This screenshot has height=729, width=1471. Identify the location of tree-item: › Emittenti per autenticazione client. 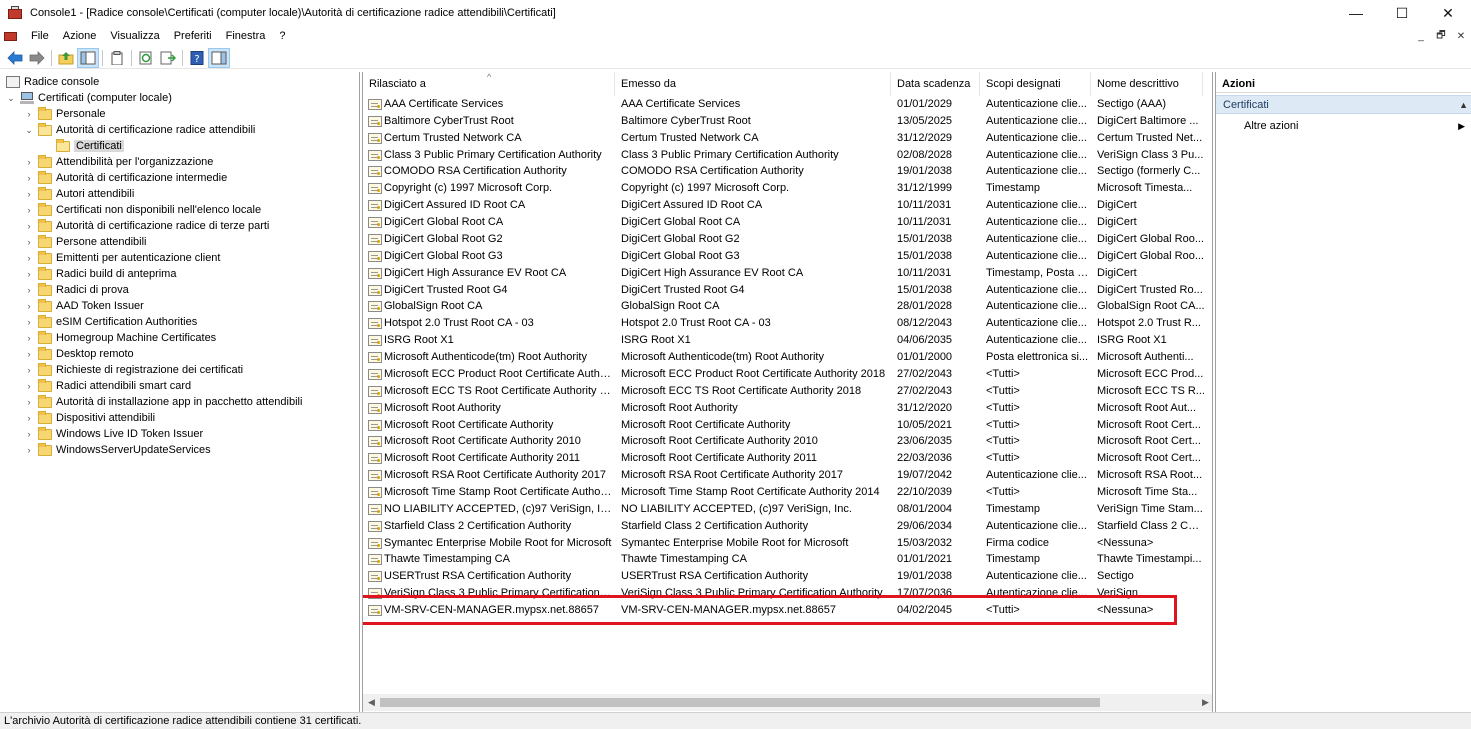
(122, 258).